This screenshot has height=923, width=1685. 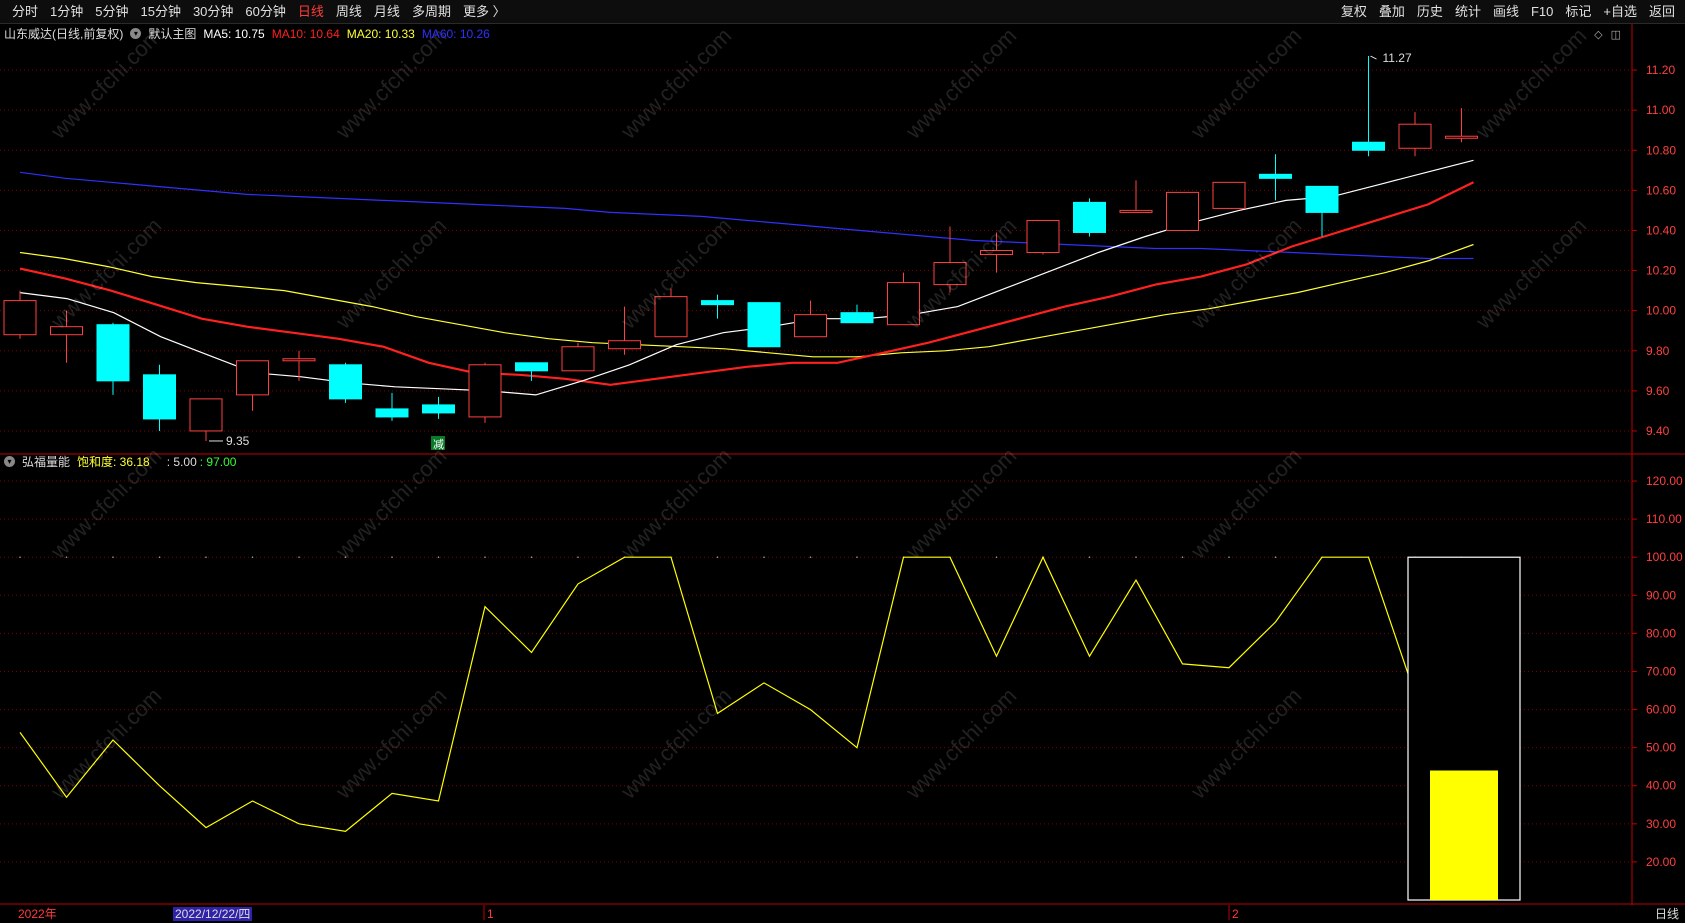 What do you see at coordinates (1661, 230) in the screenshot?
I see `price-tick-label: 10.40` at bounding box center [1661, 230].